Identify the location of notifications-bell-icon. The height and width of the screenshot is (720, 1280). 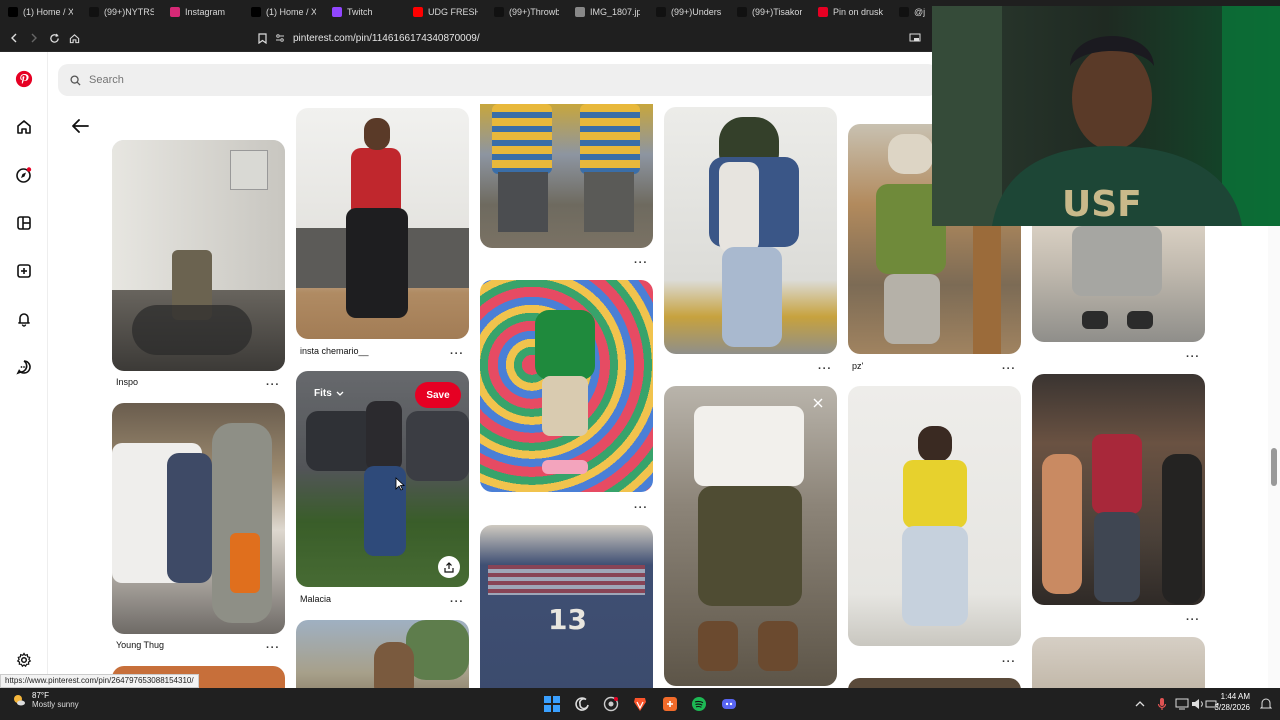
(24, 319).